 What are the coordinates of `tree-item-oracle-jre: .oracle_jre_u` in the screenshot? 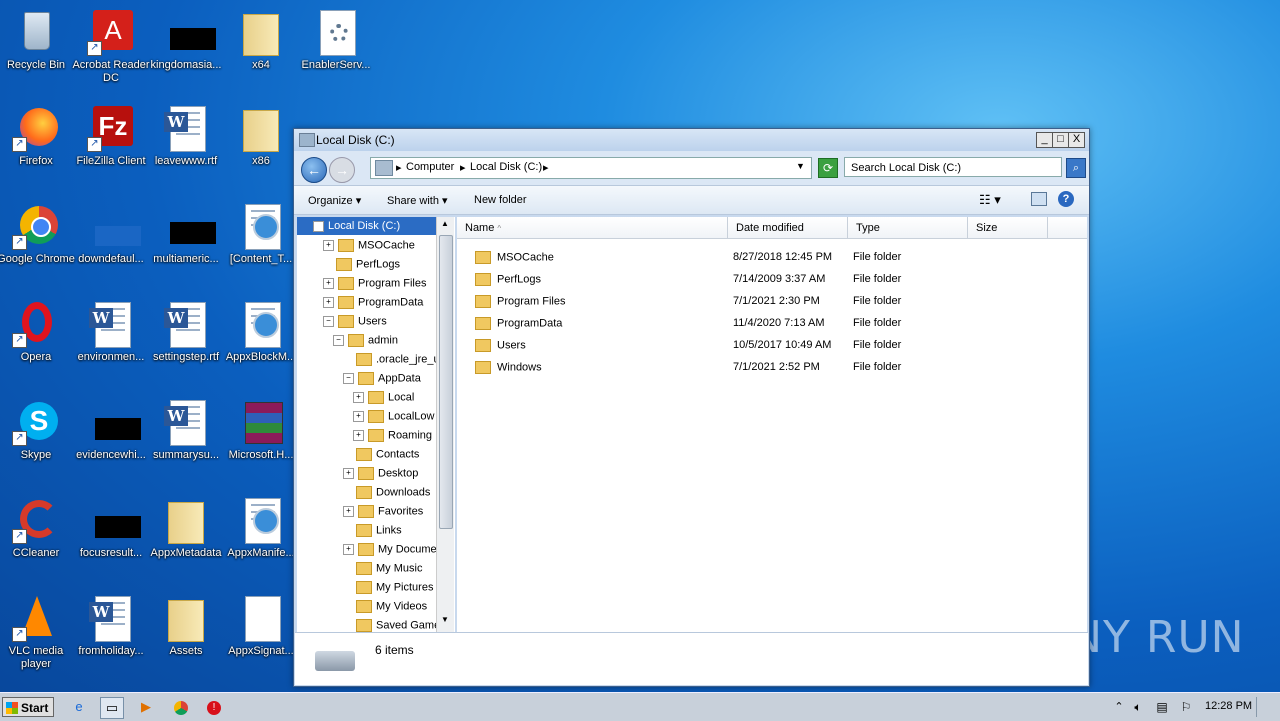 It's located at (398, 359).